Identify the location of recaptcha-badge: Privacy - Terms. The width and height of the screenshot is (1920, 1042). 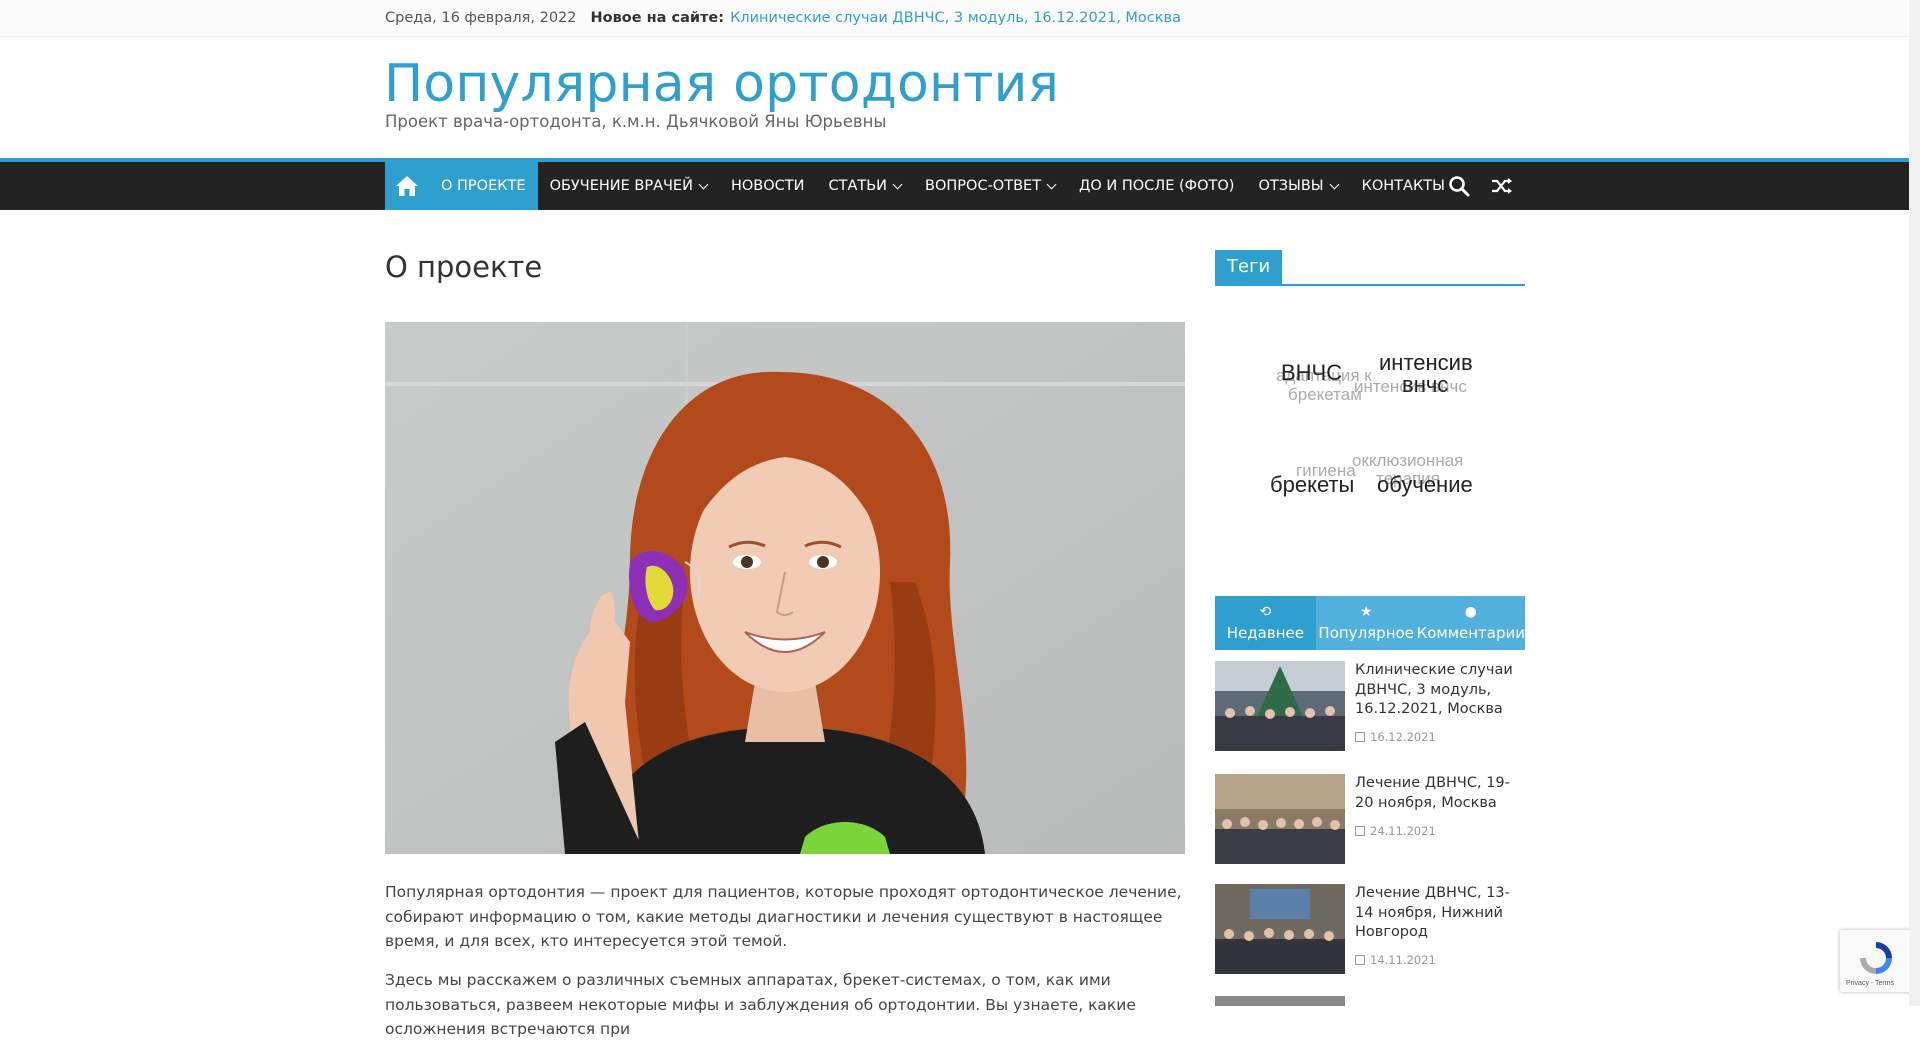
(1880, 961).